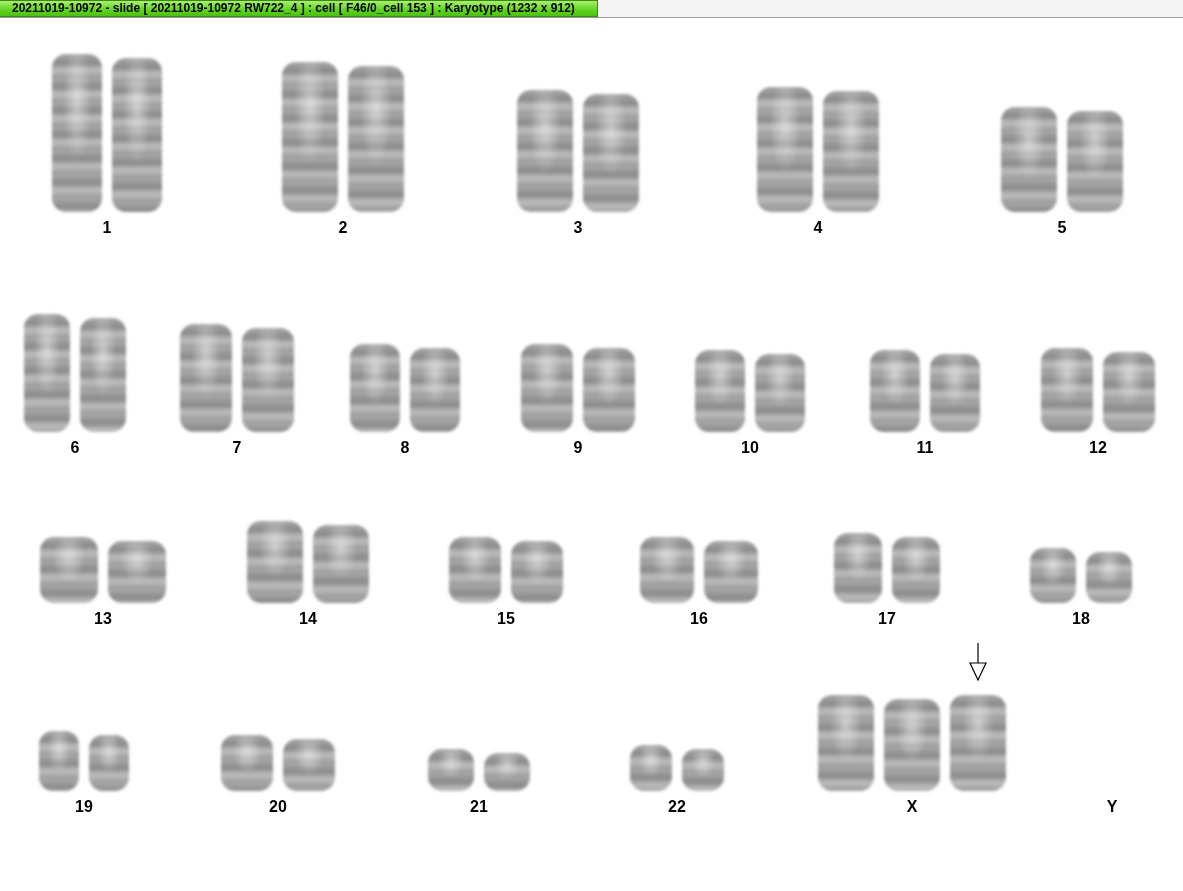 This screenshot has height=891, width=1183. I want to click on chromosome-number: 4, so click(818, 228).